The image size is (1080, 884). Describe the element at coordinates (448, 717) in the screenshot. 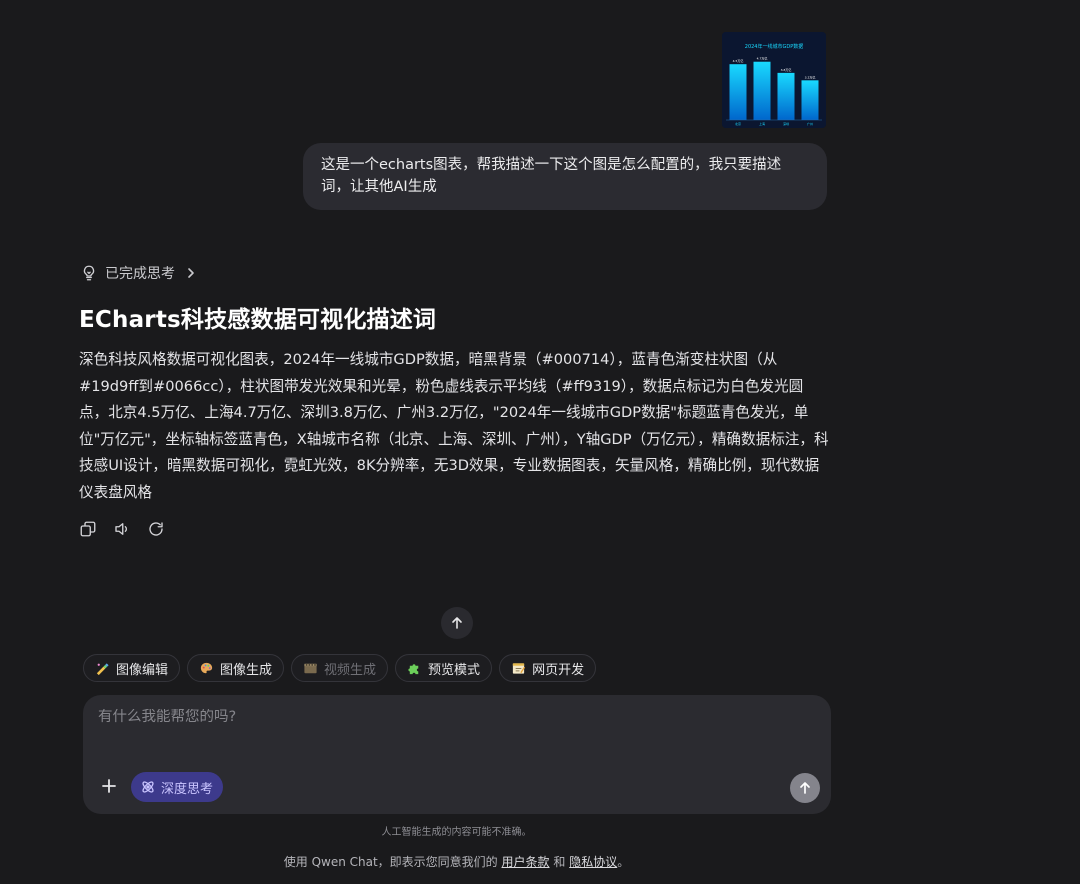

I see `chat-input` at that location.